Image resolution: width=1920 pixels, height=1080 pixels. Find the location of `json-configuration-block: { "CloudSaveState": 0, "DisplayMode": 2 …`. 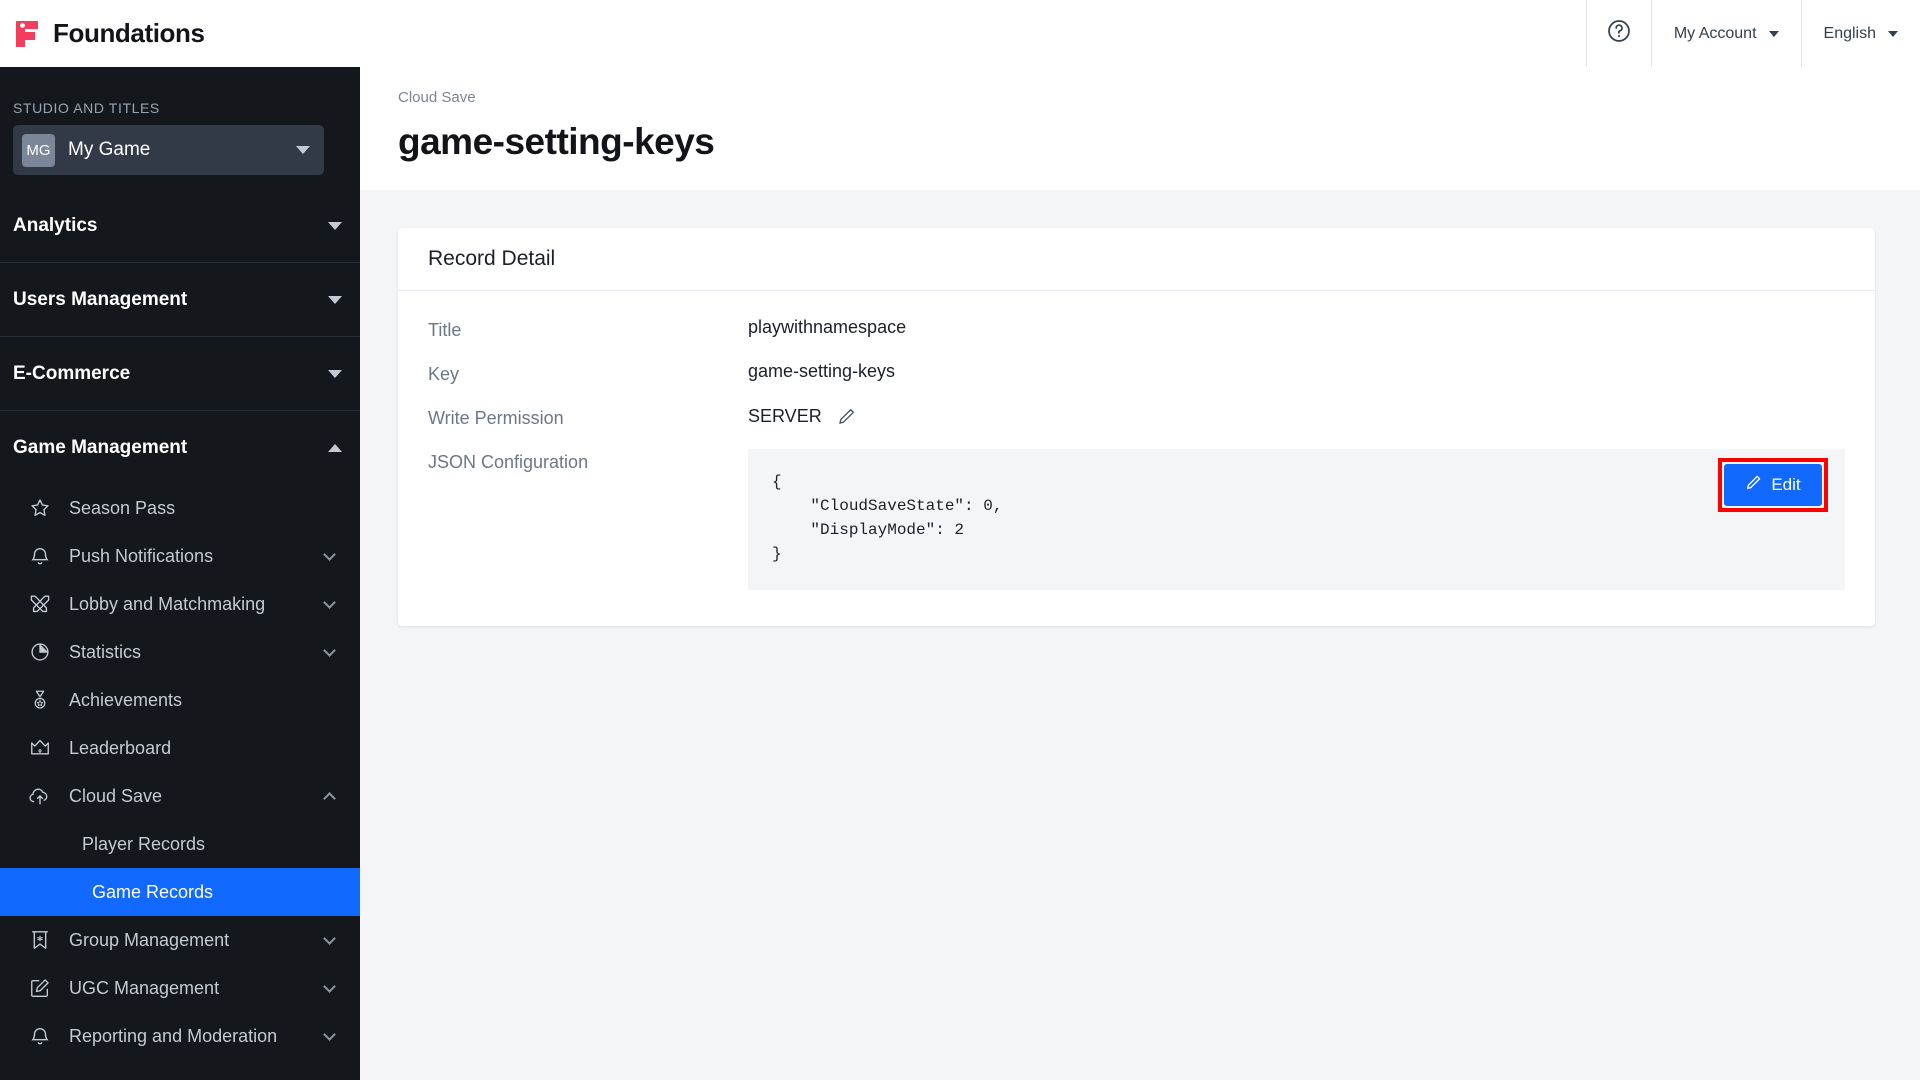

json-configuration-block: { "CloudSaveState": 0, "DisplayMode": 2 … is located at coordinates (1296, 519).